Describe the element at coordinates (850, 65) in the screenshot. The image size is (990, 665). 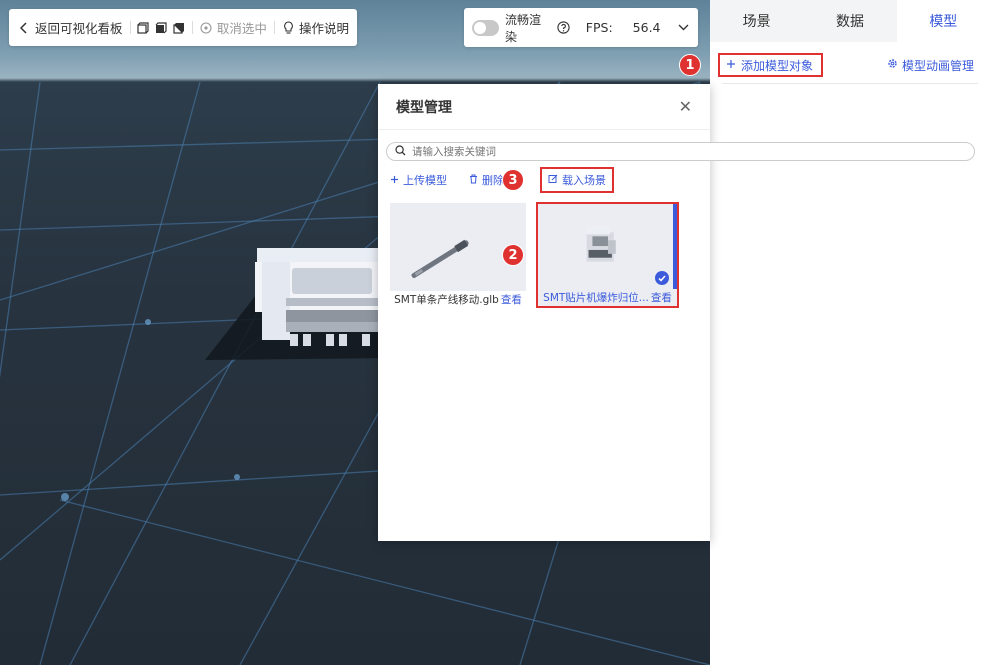
I see `model-actions: 添加模型对象 模型动画管理` at that location.